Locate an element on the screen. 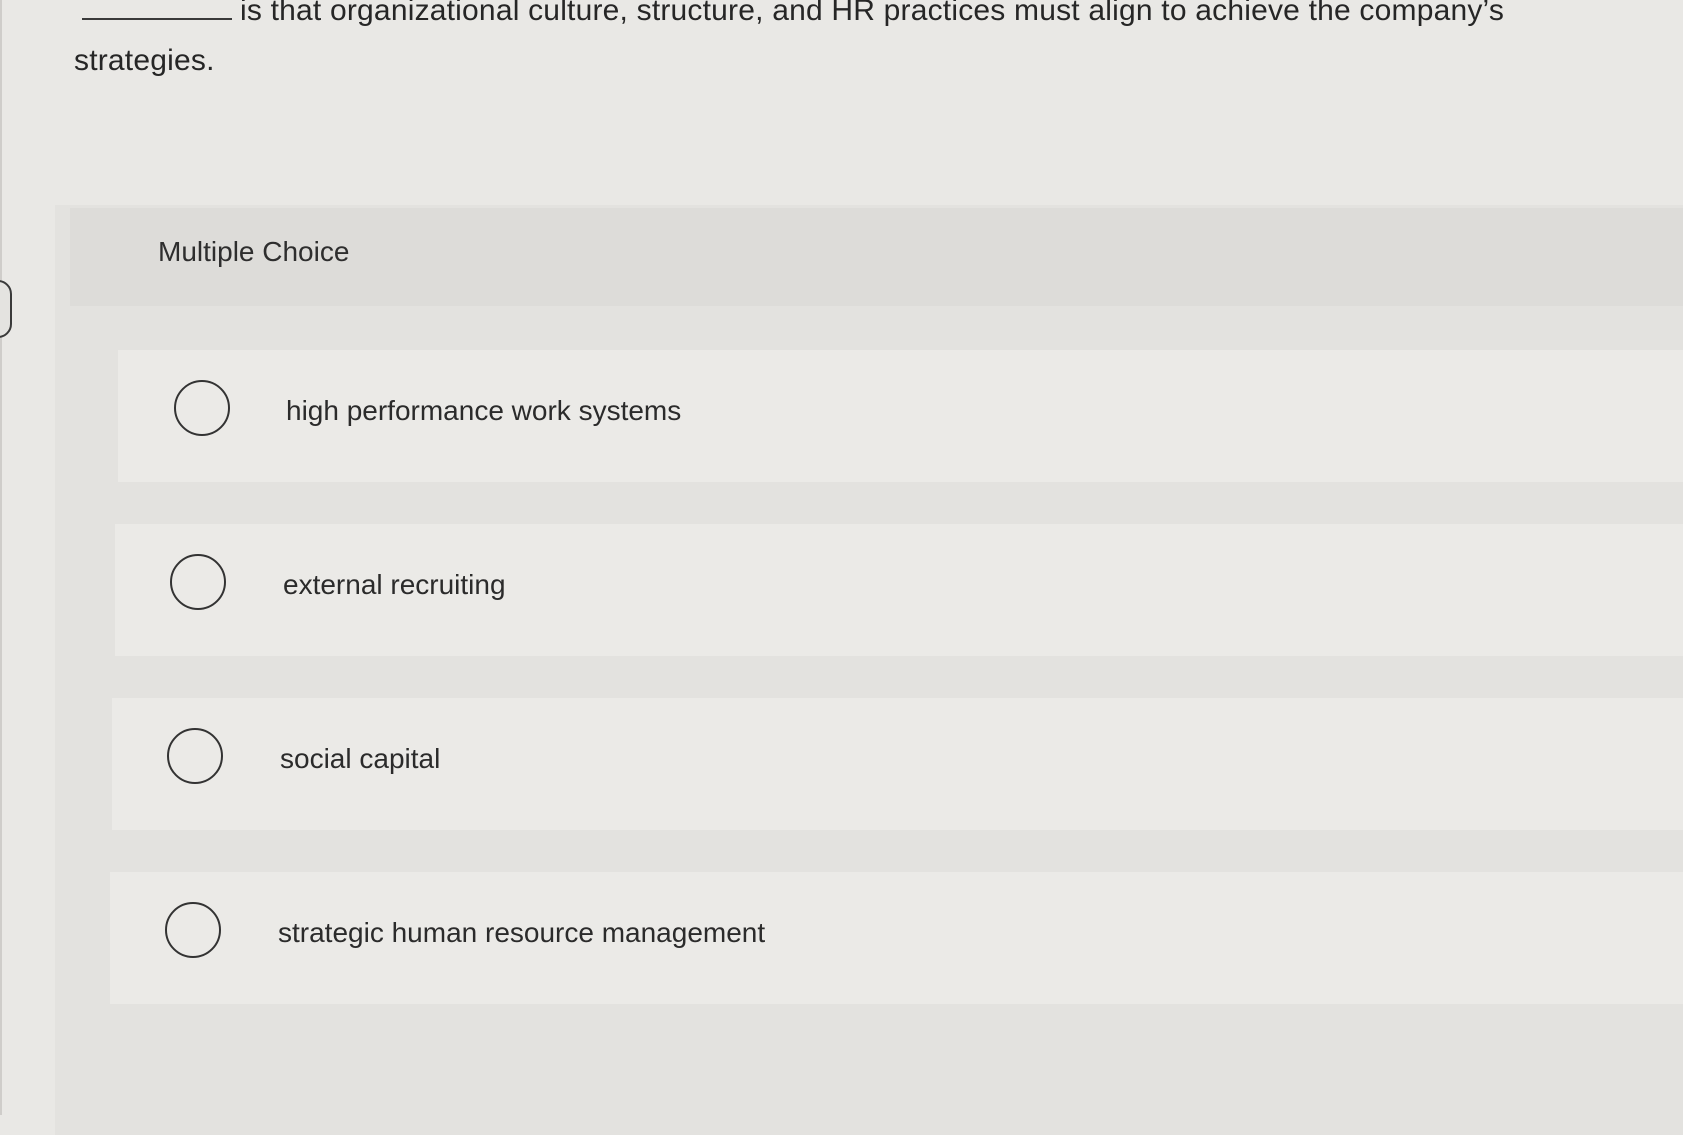  side-collapse-tab is located at coordinates (6, 309).